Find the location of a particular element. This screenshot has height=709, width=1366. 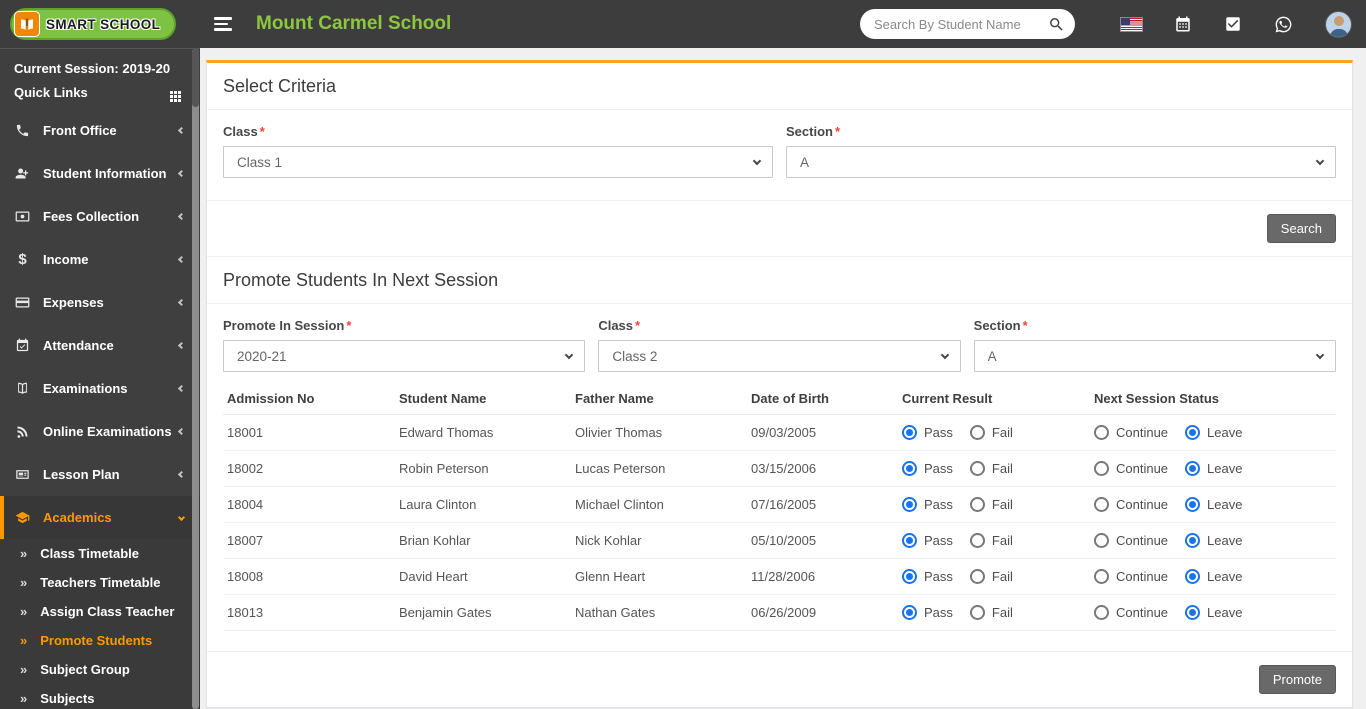

submenu-item-label: Subjects is located at coordinates (67, 698).